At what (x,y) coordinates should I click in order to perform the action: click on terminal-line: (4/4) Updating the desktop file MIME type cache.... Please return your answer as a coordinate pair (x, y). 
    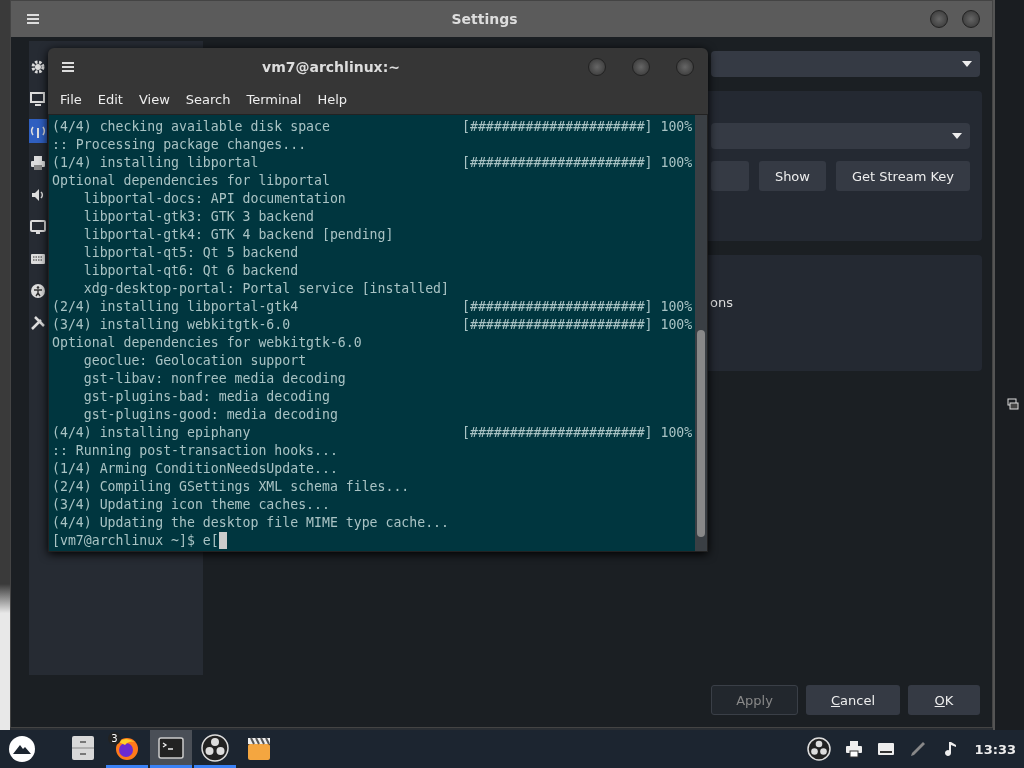
    Looking at the image, I should click on (250, 523).